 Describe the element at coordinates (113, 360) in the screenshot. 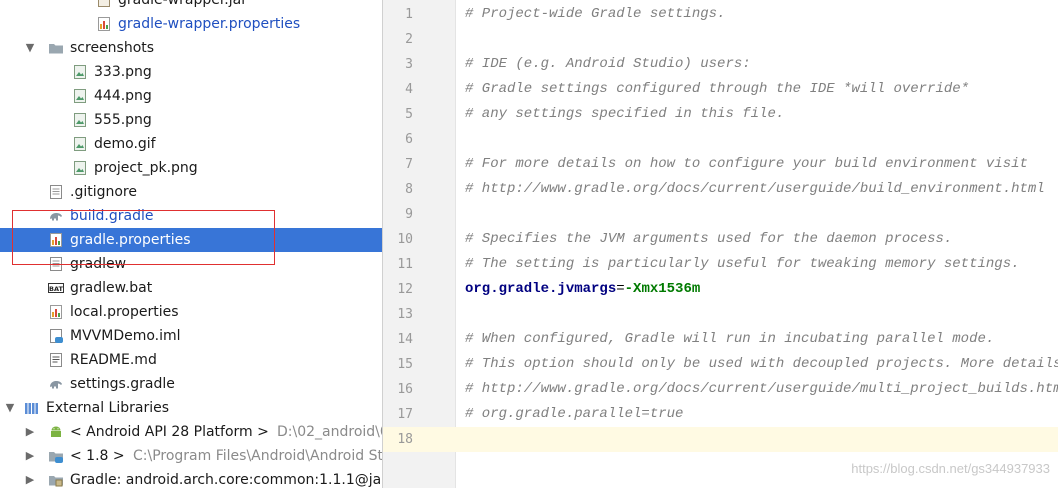

I see `tree-item-label: README.md` at that location.